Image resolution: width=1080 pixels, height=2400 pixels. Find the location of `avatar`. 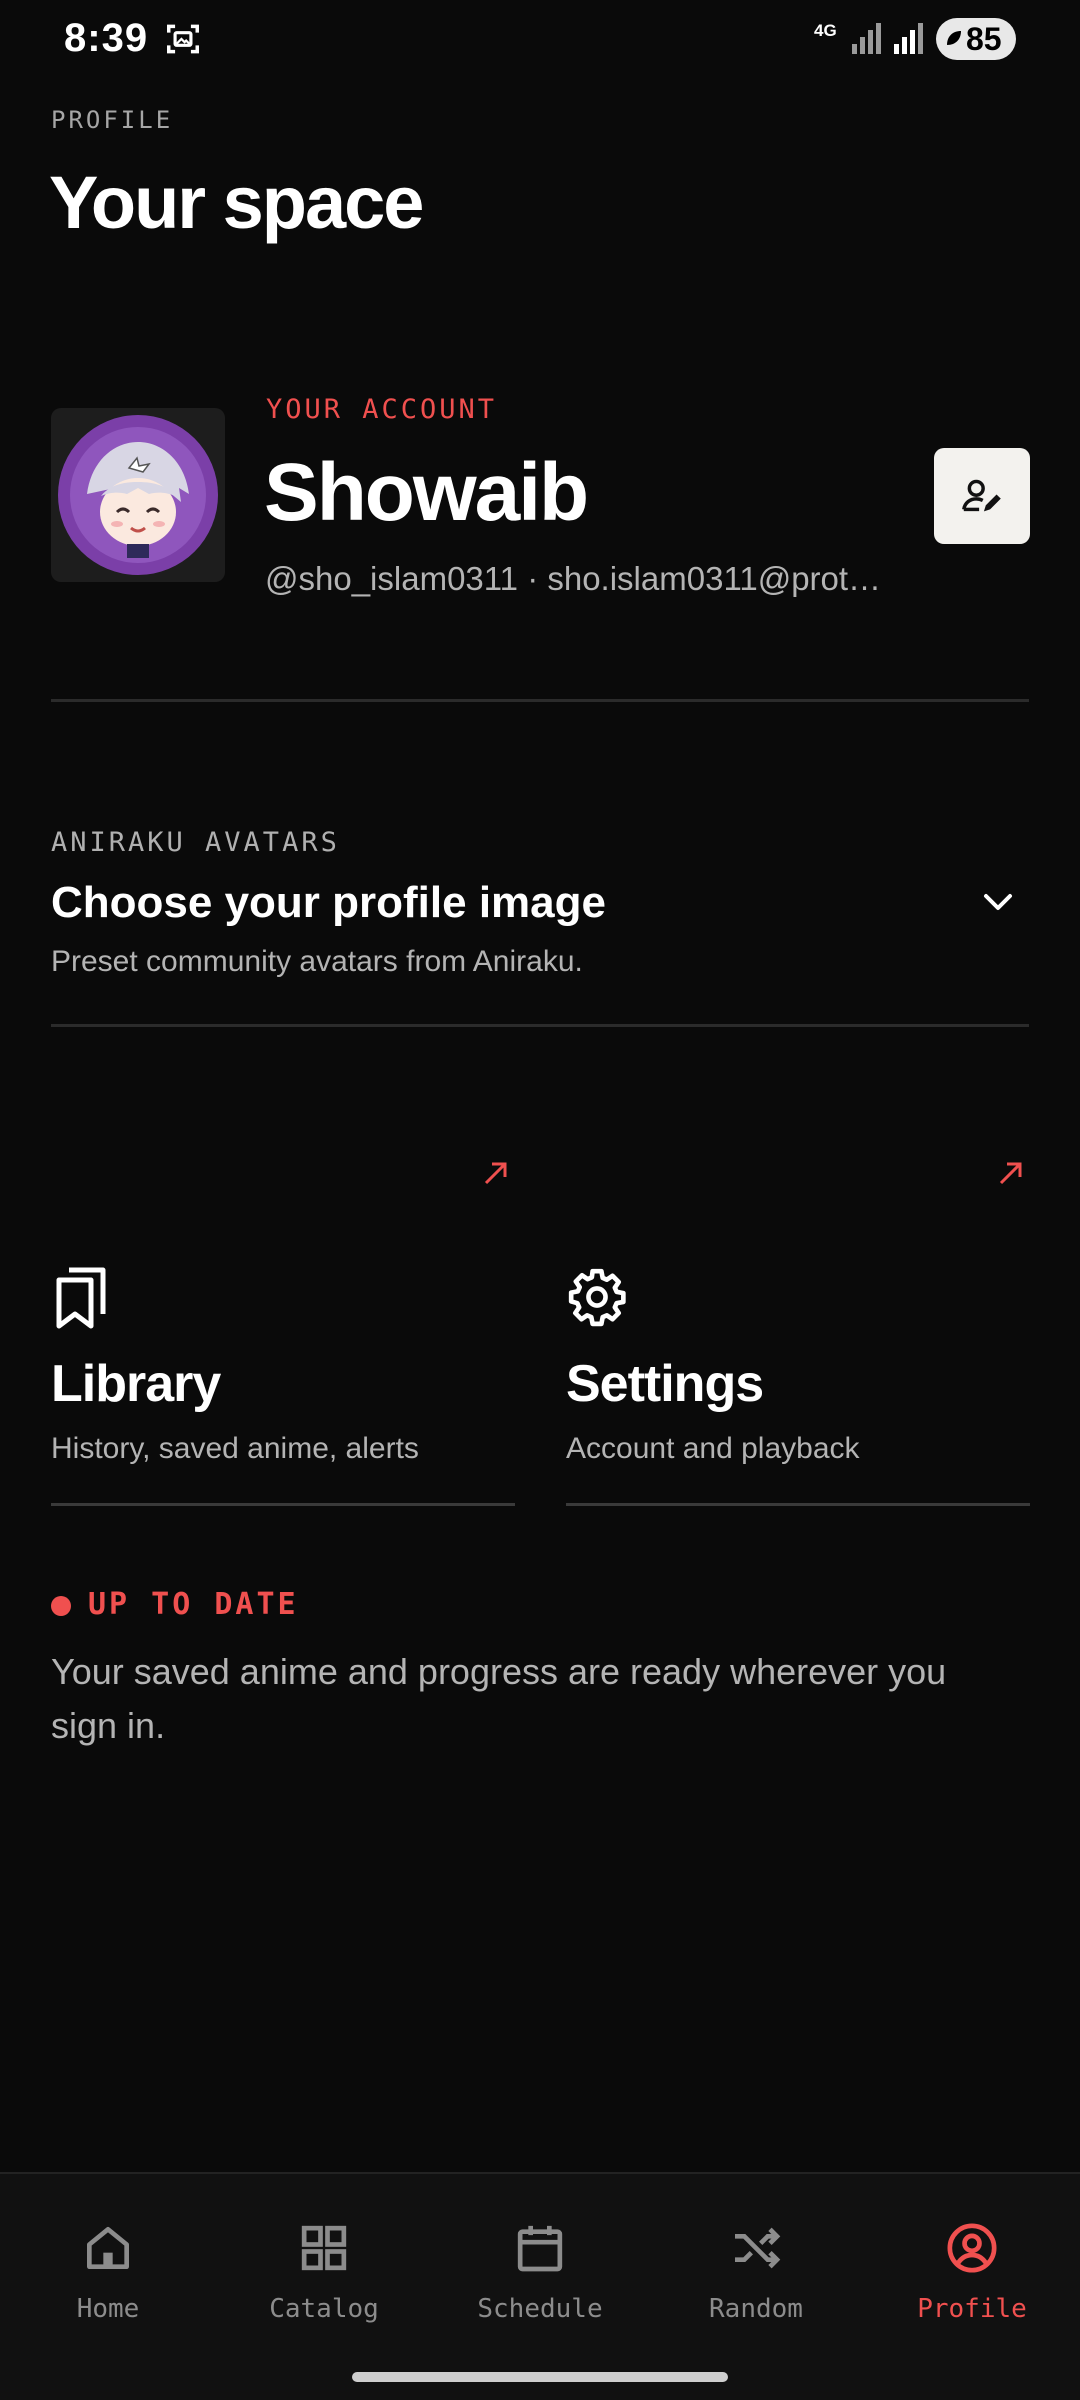

avatar is located at coordinates (138, 495).